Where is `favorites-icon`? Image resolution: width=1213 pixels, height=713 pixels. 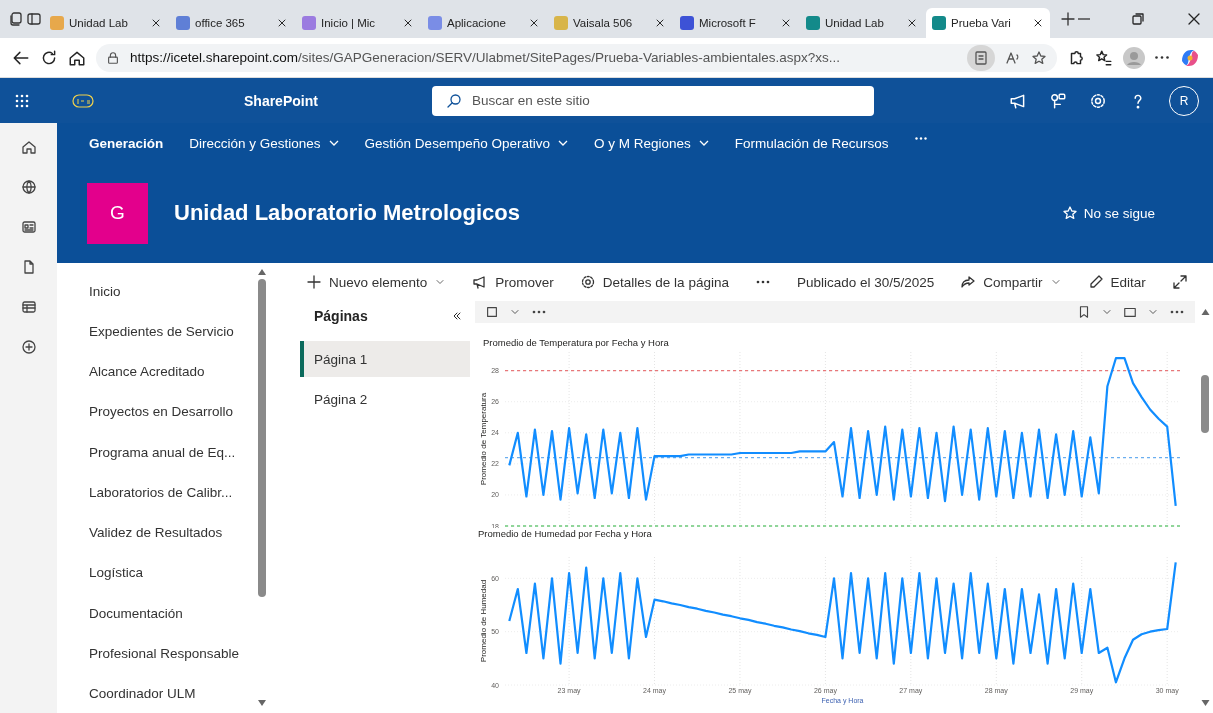 favorites-icon is located at coordinates (1104, 57).